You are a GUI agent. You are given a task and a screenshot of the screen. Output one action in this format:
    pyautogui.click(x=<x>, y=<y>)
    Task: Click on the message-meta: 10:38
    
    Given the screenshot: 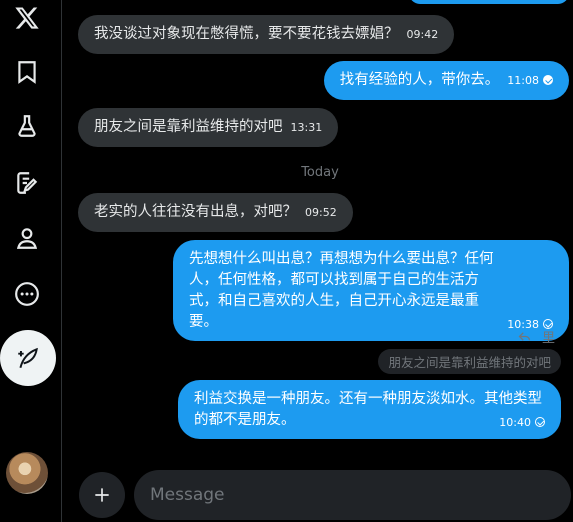 What is the action you would take?
    pyautogui.click(x=371, y=324)
    